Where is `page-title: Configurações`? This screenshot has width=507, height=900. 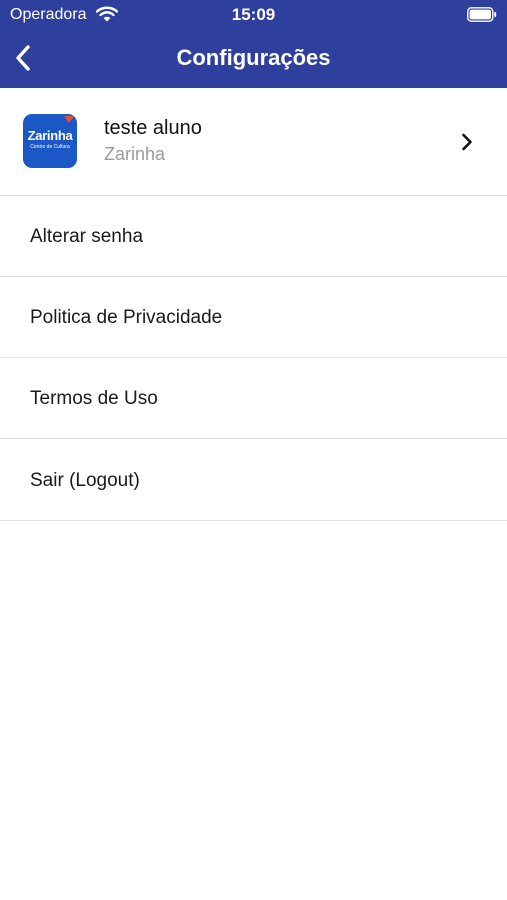
page-title: Configurações is located at coordinates (253, 57).